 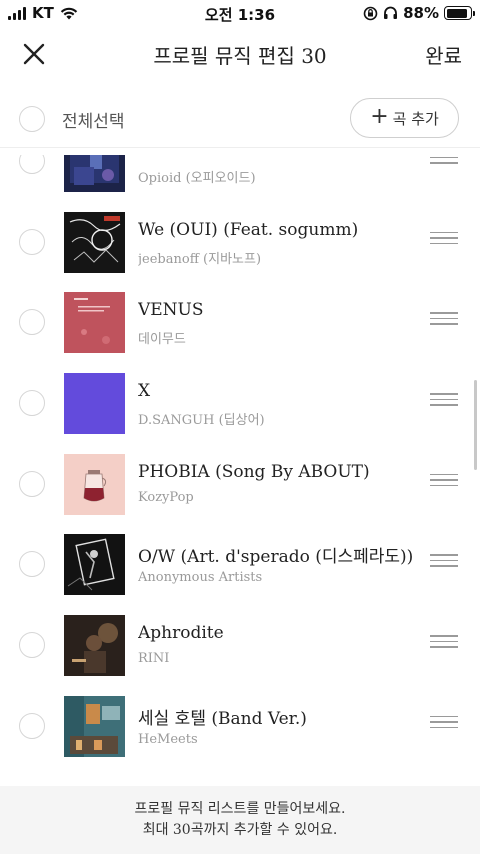 I want to click on song-artist: KozyPop, so click(x=166, y=497).